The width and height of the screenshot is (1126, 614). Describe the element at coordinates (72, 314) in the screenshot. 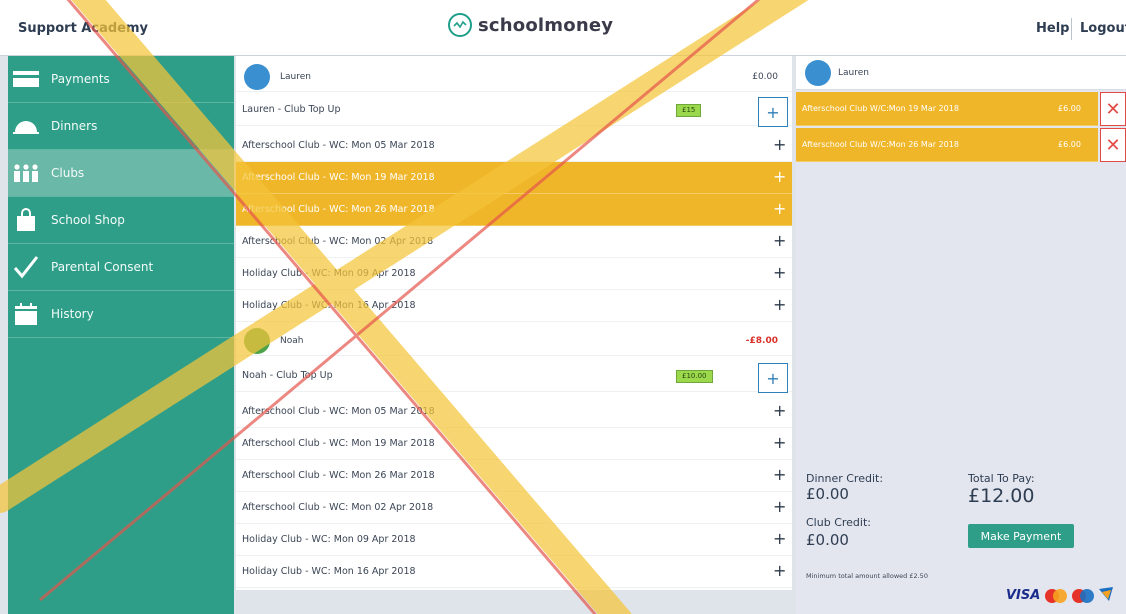

I see `sidebar-item-label: History` at that location.